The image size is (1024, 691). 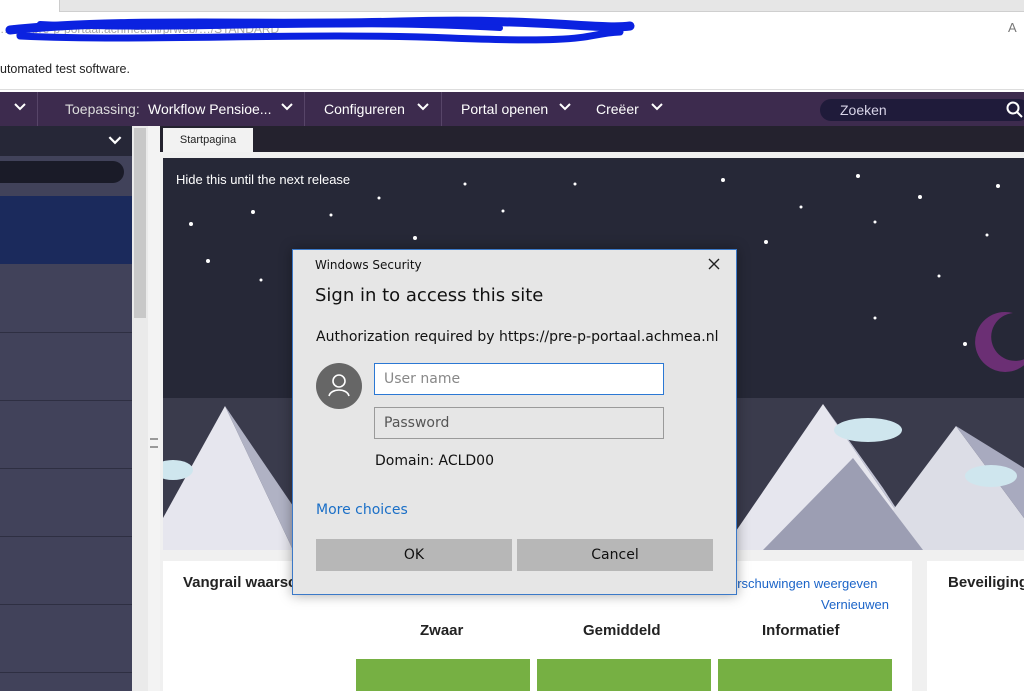 I want to click on browser-tab-strip, so click(x=512, y=6).